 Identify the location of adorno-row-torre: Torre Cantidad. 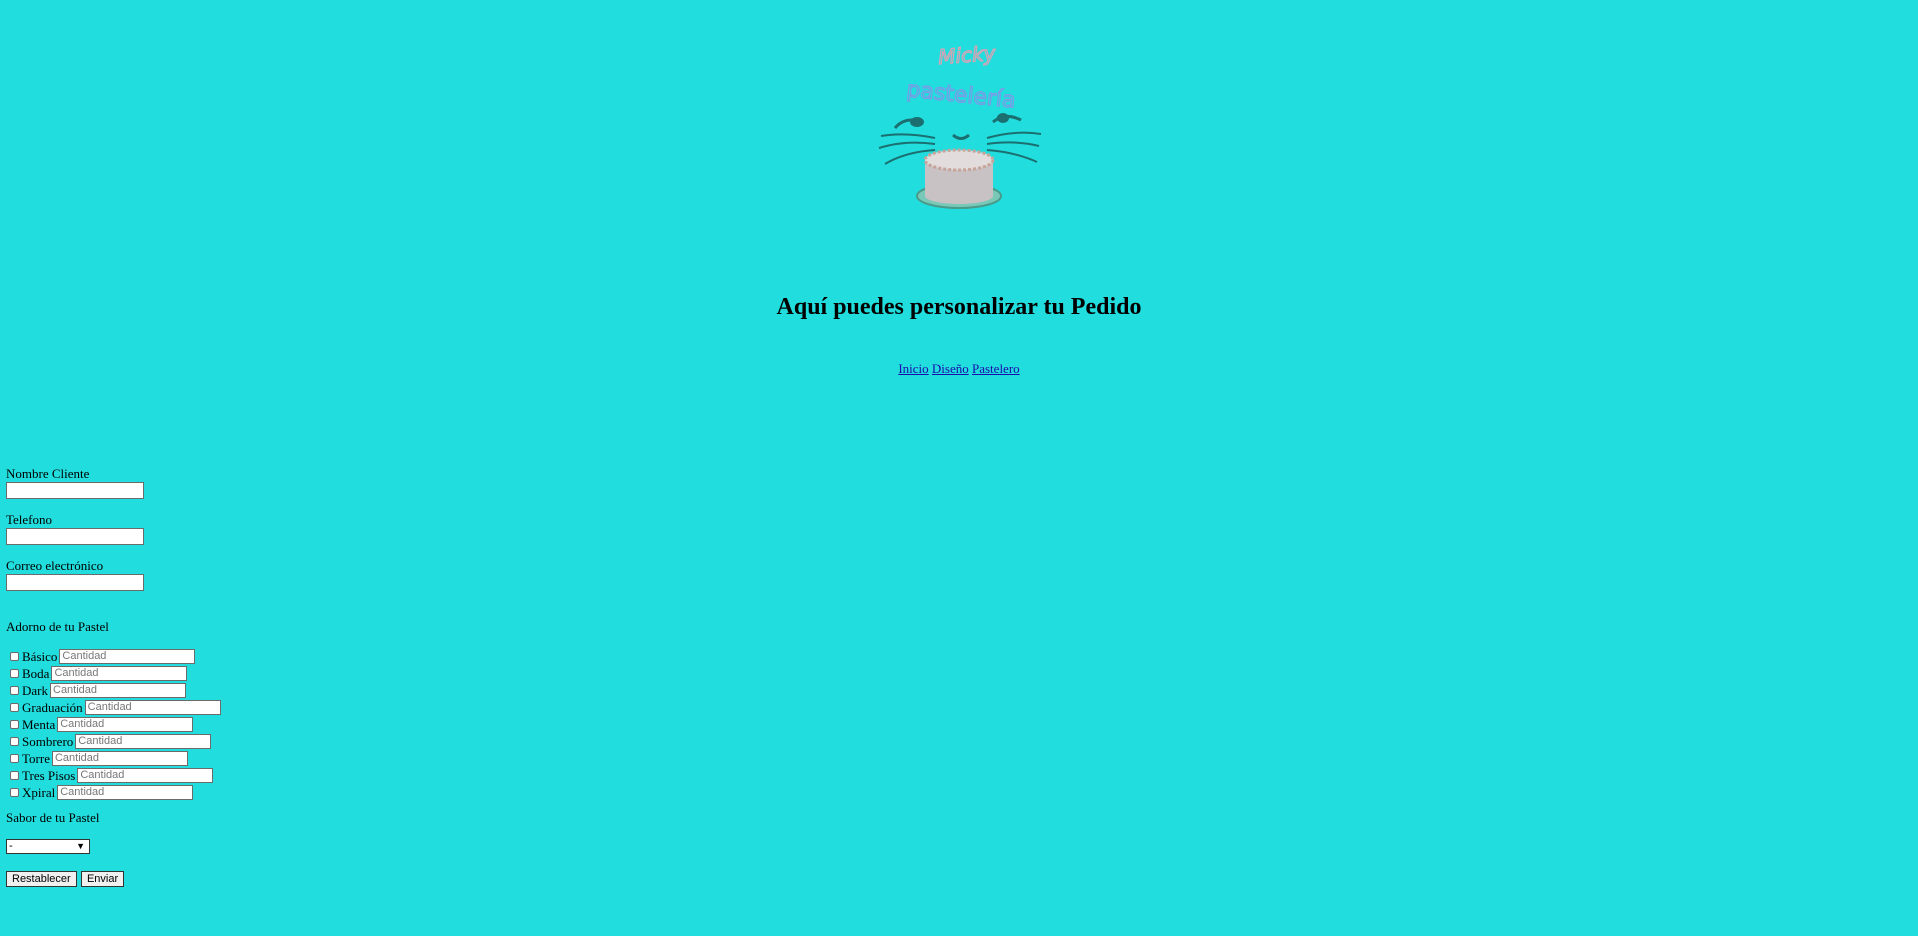
(114, 758).